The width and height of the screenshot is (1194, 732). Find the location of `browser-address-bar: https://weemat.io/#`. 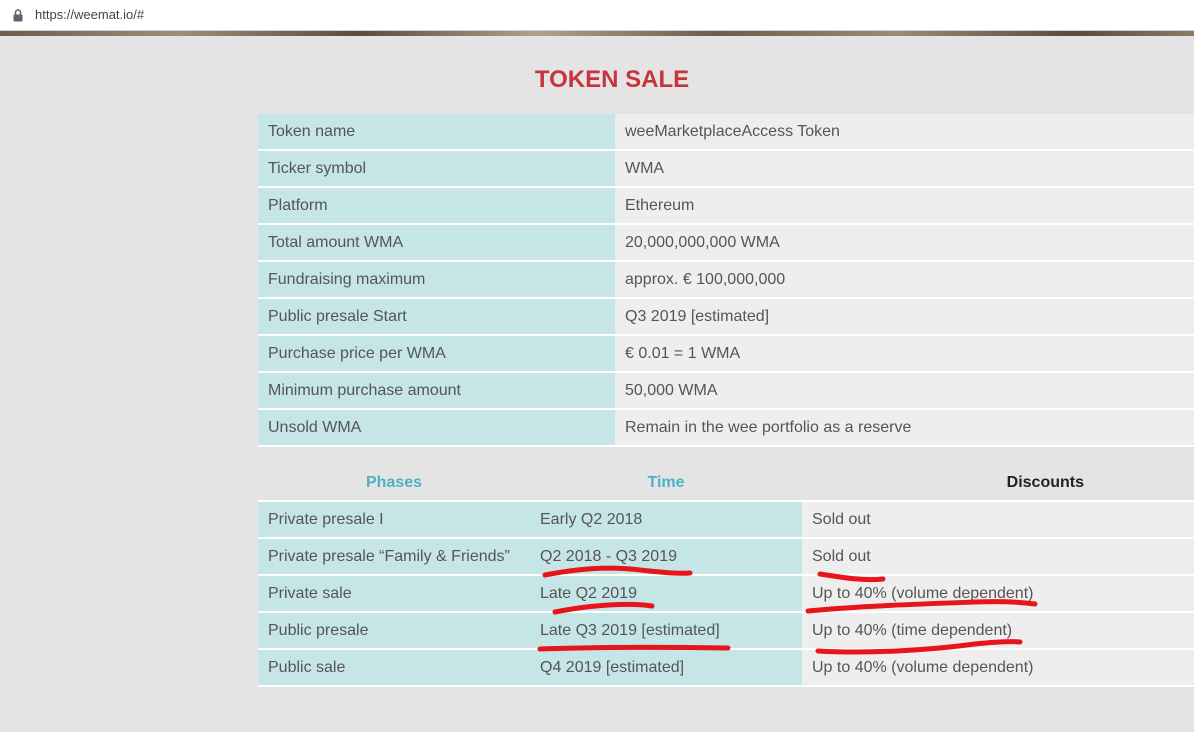

browser-address-bar: https://weemat.io/# is located at coordinates (597, 15).